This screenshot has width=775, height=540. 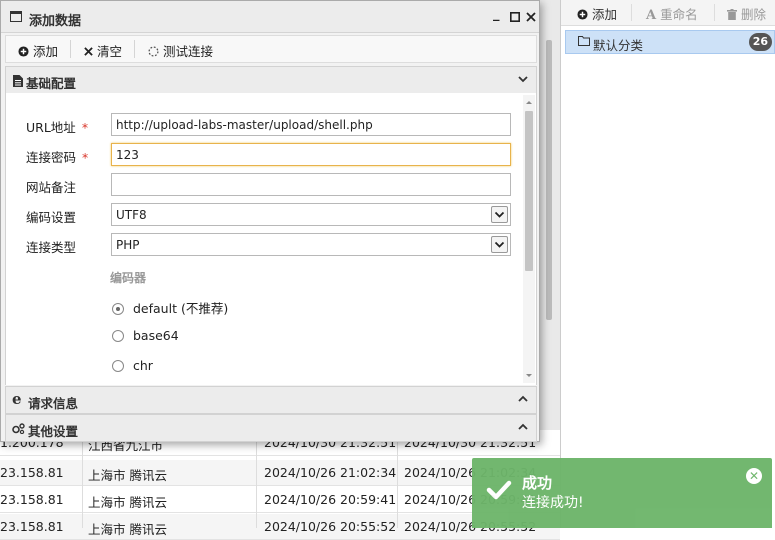 What do you see at coordinates (330, 472) in the screenshot?
I see `cell-created: 2024/10/26 21:02:34` at bounding box center [330, 472].